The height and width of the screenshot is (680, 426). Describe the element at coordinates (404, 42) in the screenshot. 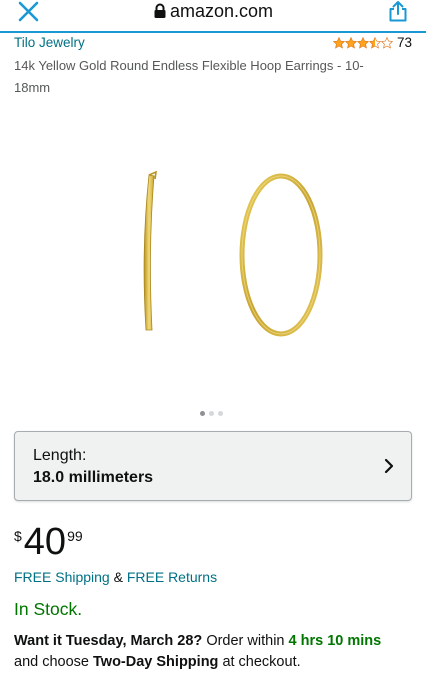

I see `rating-count: 73` at that location.